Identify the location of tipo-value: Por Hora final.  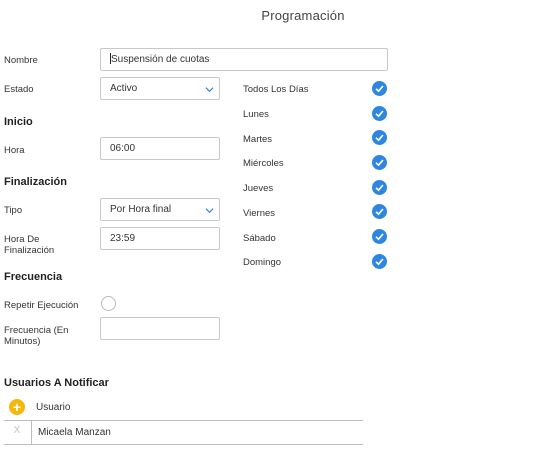
(141, 209).